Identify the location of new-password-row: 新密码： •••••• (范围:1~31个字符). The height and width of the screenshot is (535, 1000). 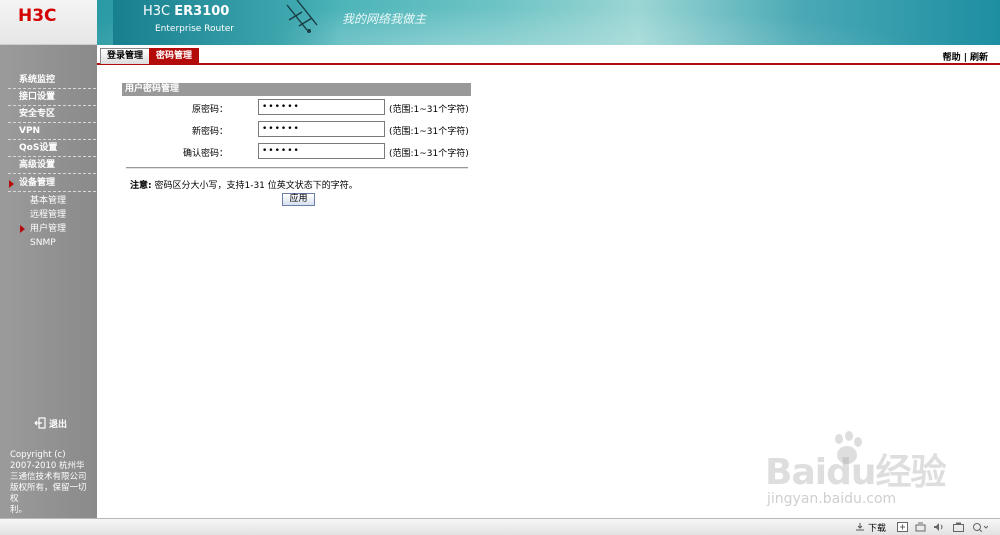
(296, 130).